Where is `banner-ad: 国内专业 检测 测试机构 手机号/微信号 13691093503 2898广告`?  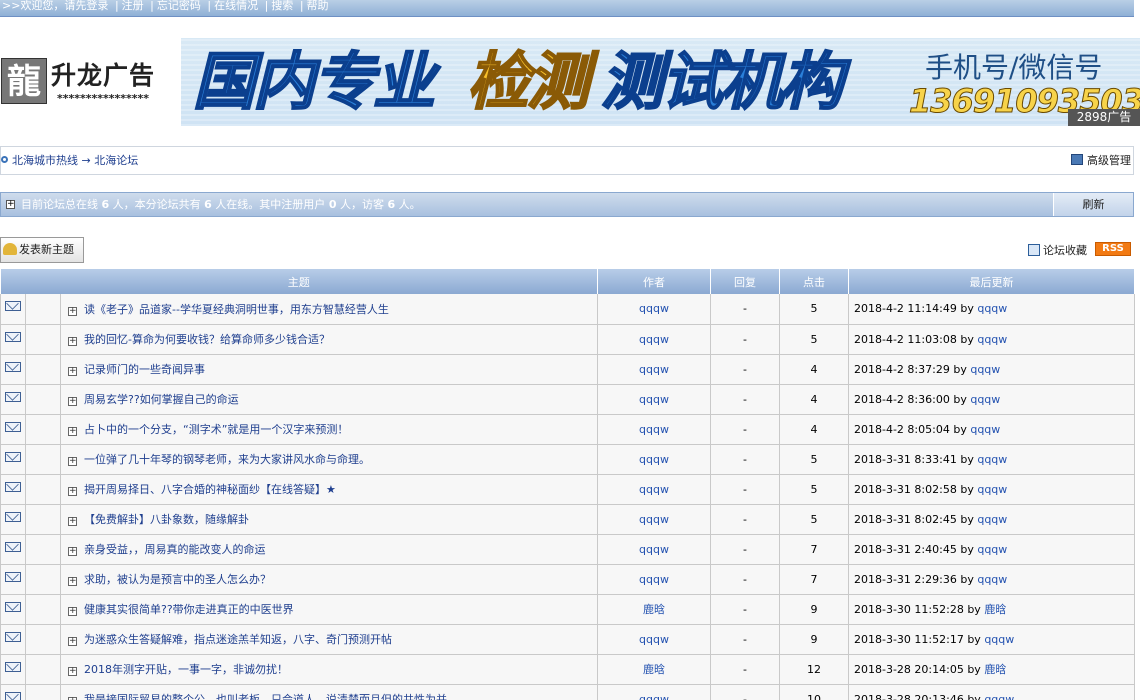 banner-ad: 国内专业 检测 测试机构 手机号/微信号 13691093503 2898广告 is located at coordinates (660, 82).